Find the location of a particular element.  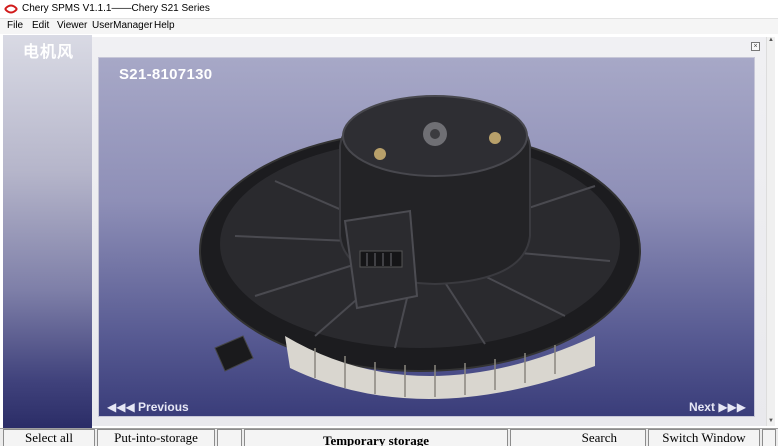

menu-bar: File Edit Viewer UserManager Help is located at coordinates (389, 26).